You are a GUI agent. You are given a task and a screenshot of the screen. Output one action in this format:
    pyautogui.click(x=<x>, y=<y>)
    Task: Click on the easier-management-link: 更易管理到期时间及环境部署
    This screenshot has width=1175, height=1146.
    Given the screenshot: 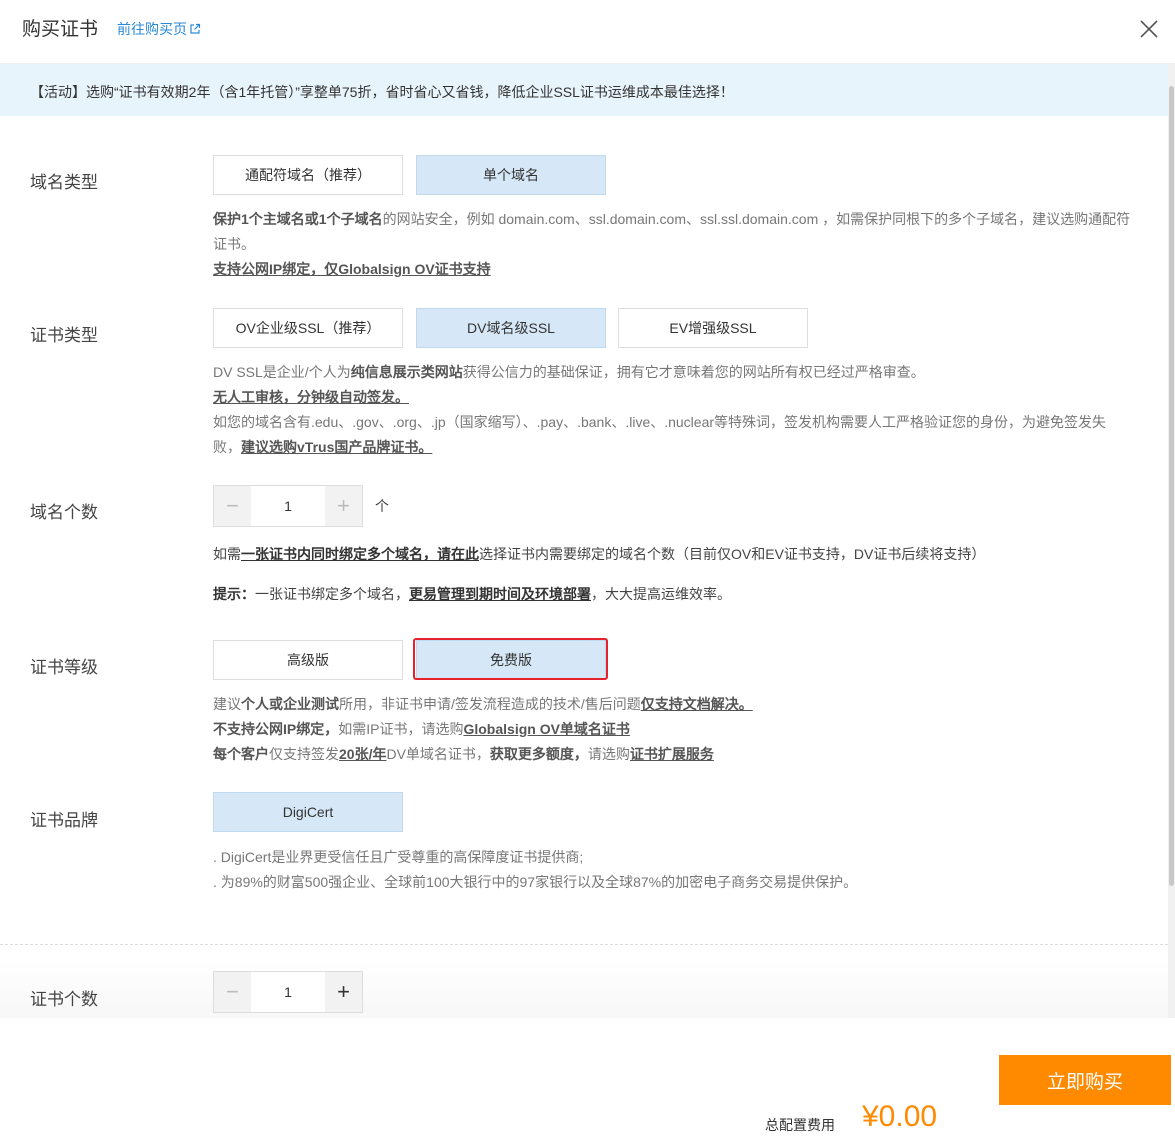 What is the action you would take?
    pyautogui.click(x=500, y=594)
    